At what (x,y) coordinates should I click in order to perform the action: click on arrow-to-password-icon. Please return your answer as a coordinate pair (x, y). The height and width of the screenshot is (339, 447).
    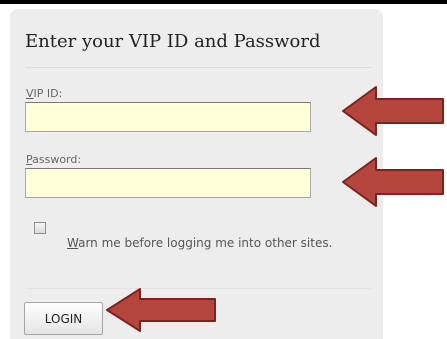
    Looking at the image, I should click on (393, 182).